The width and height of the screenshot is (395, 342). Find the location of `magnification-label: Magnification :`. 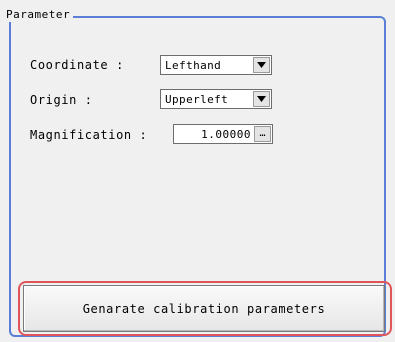

magnification-label: Magnification : is located at coordinates (89, 135).